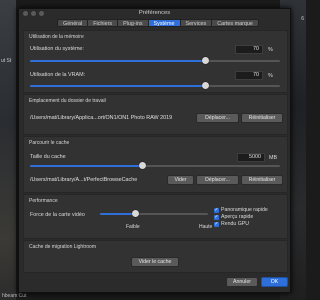 Image resolution: width=320 pixels, height=300 pixels. I want to click on gpu-render-label: Rendu GPU, so click(235, 224).